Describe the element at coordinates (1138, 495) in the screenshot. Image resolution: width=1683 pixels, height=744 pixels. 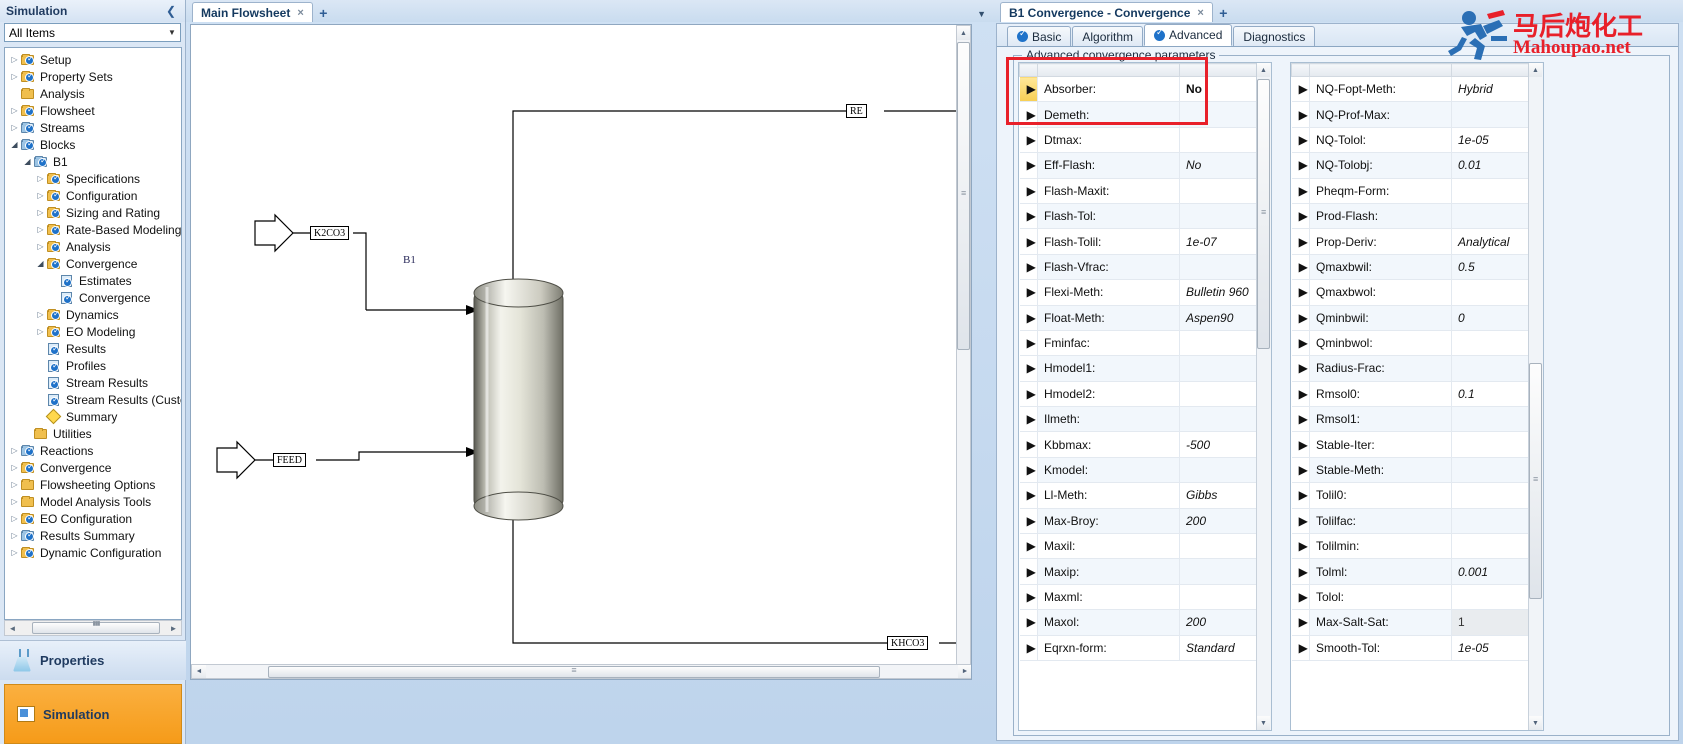
I see `table-row: ▶ Ll-Meth: Gibbs` at that location.